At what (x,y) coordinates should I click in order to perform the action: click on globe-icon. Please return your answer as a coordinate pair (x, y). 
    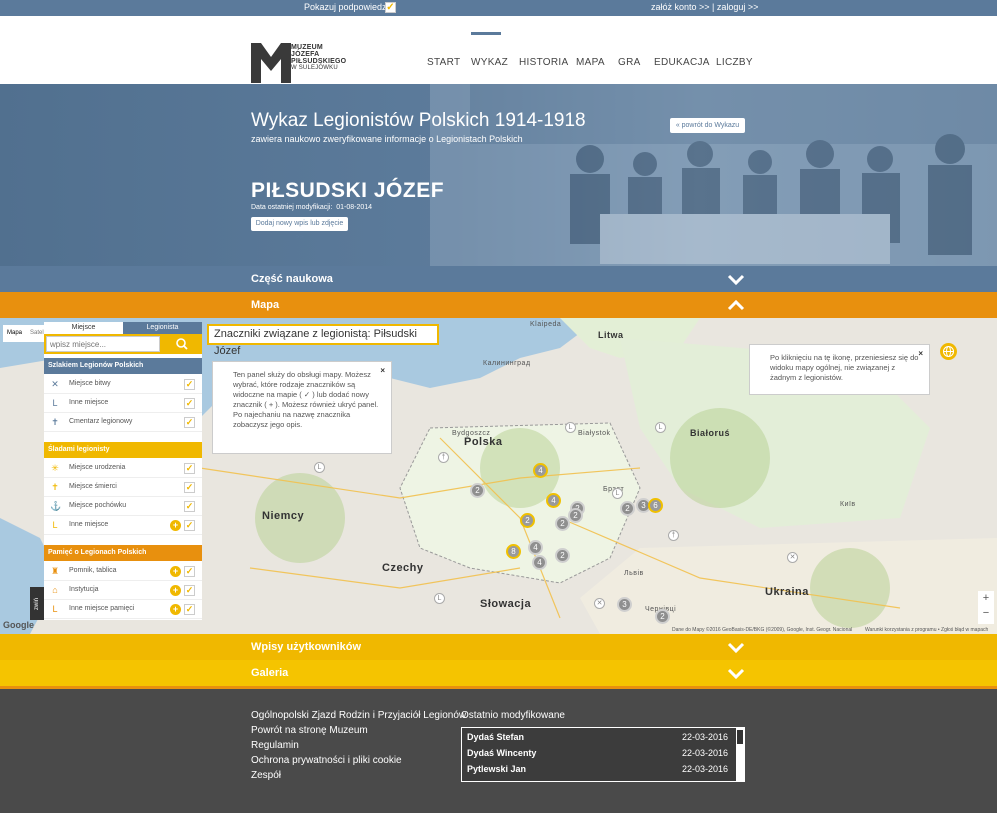
    Looking at the image, I should click on (948, 351).